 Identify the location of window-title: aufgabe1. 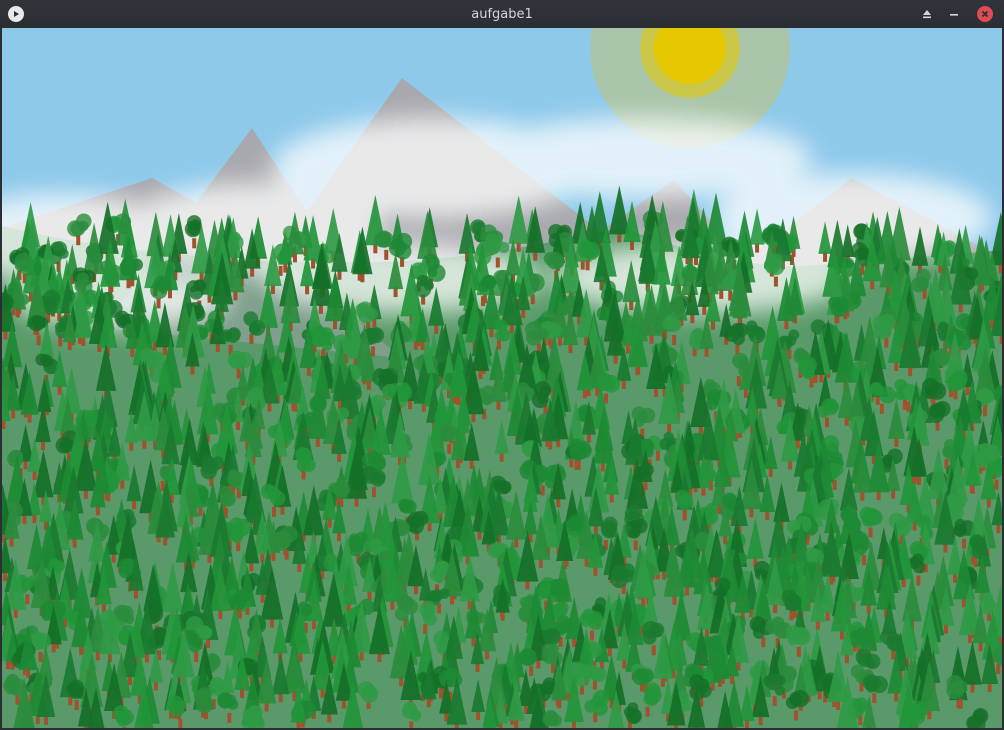
(502, 14).